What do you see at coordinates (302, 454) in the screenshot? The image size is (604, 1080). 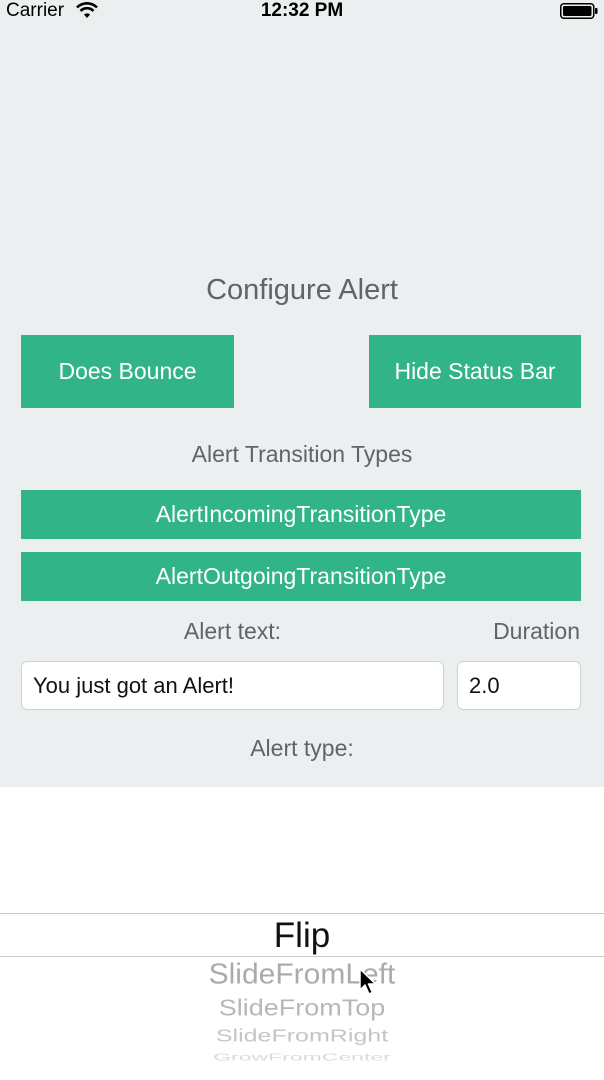 I see `transition-types-heading: Alert Transition Types` at bounding box center [302, 454].